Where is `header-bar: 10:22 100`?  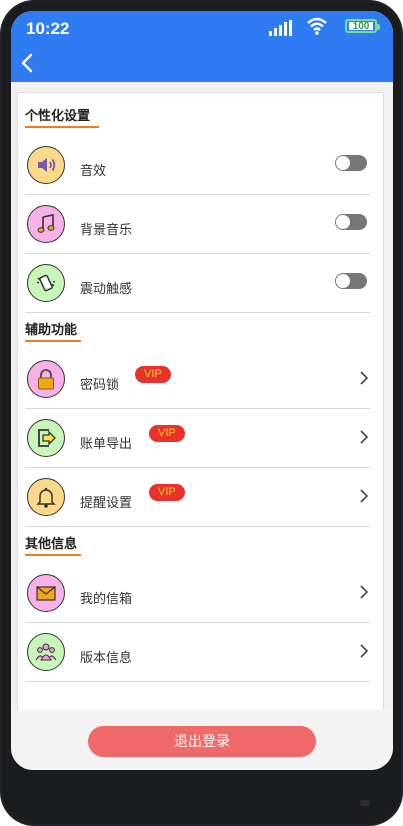
header-bar: 10:22 100 is located at coordinates (202, 46).